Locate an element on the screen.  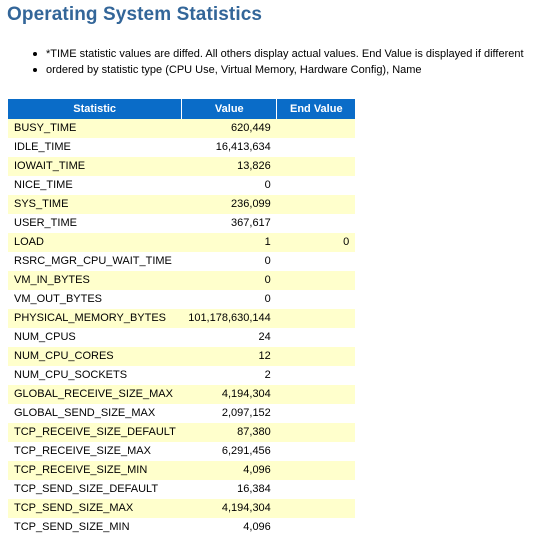
table-row: SYS_TIME 236,099 is located at coordinates (182, 204).